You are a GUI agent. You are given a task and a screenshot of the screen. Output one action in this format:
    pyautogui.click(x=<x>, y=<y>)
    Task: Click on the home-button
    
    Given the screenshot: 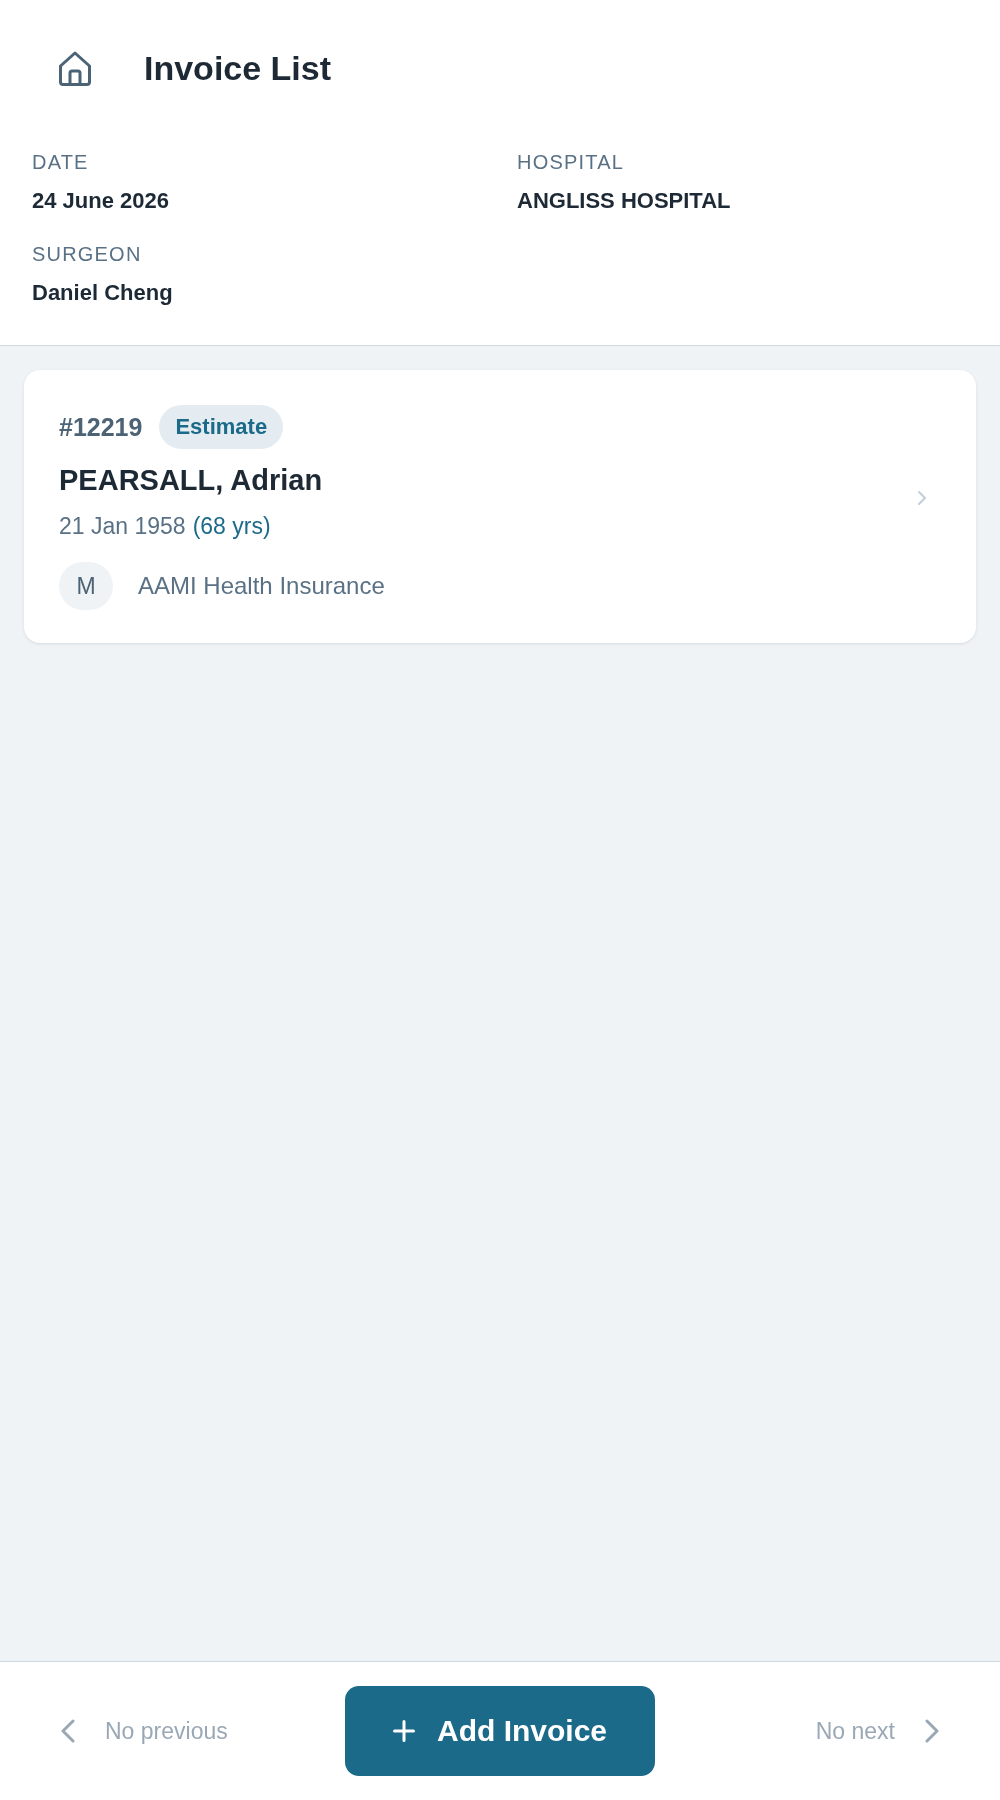 What is the action you would take?
    pyautogui.click(x=75, y=68)
    